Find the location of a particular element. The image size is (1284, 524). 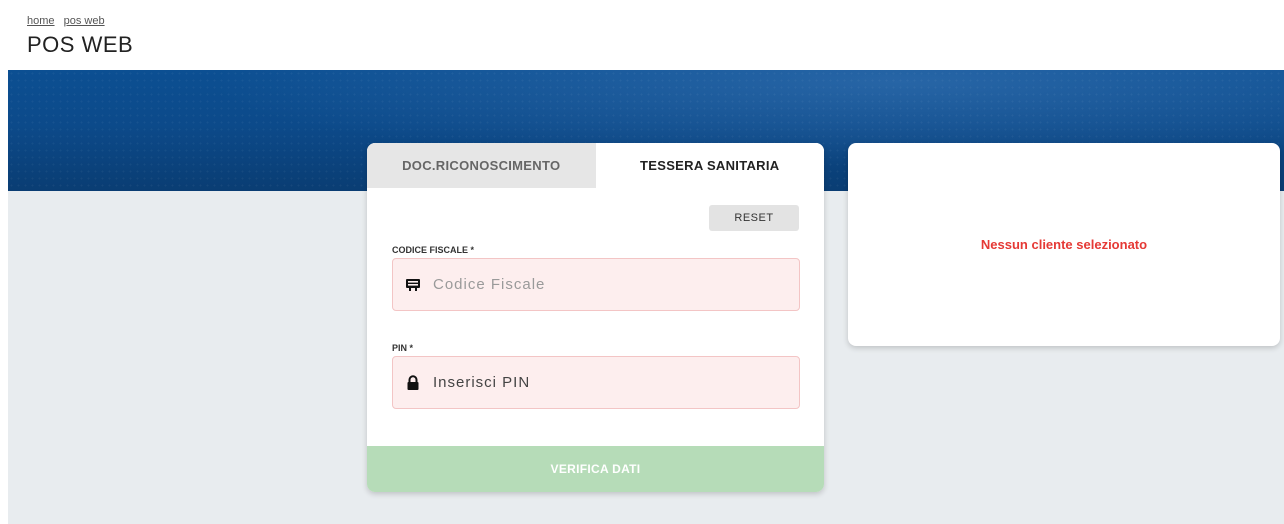

verify-data-button: VERIFICA DATI is located at coordinates (595, 469).